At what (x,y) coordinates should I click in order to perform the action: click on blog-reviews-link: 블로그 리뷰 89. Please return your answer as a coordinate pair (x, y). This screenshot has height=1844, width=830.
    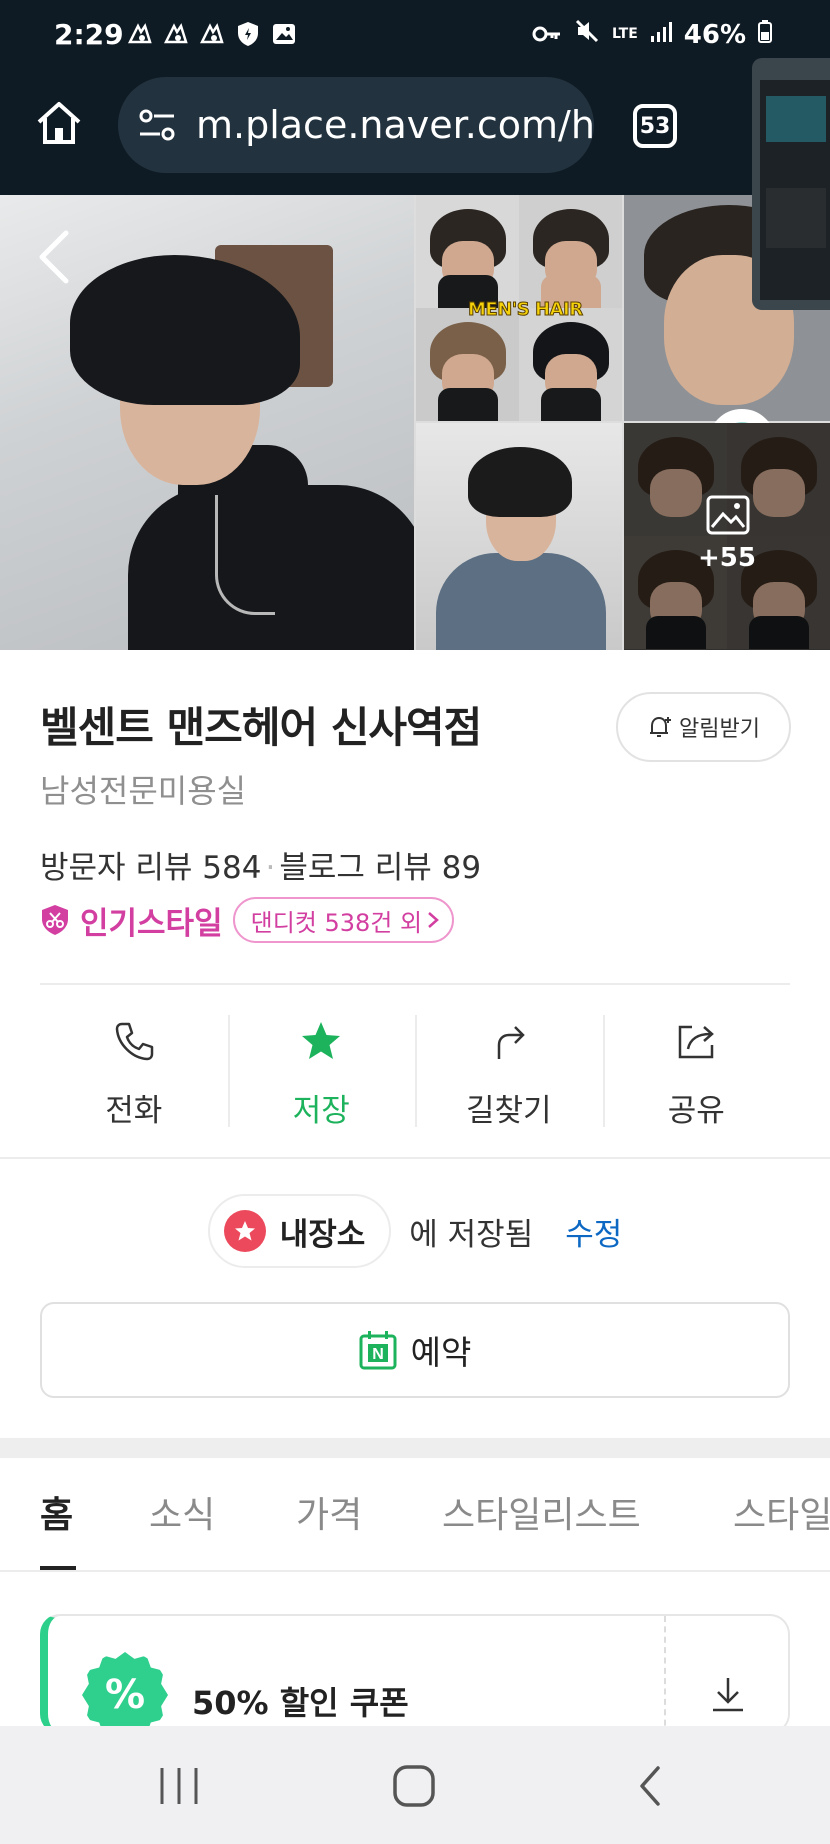
    Looking at the image, I should click on (380, 868).